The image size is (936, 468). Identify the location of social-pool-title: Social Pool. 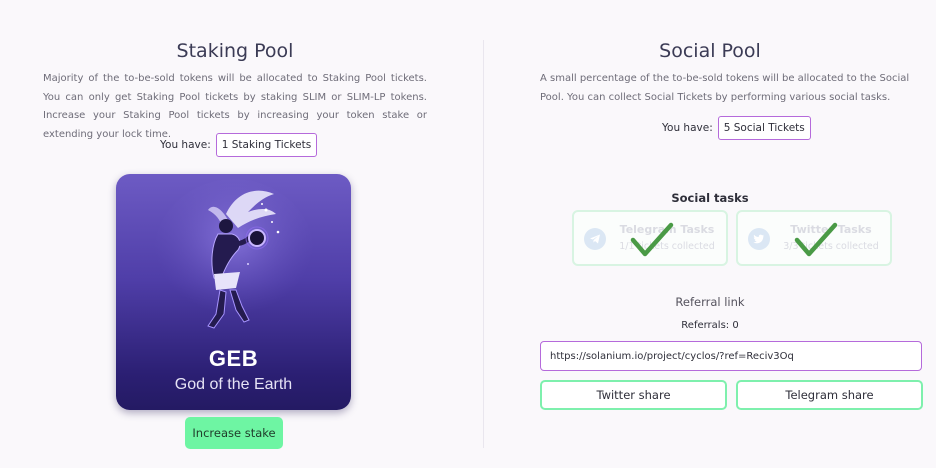
(710, 51).